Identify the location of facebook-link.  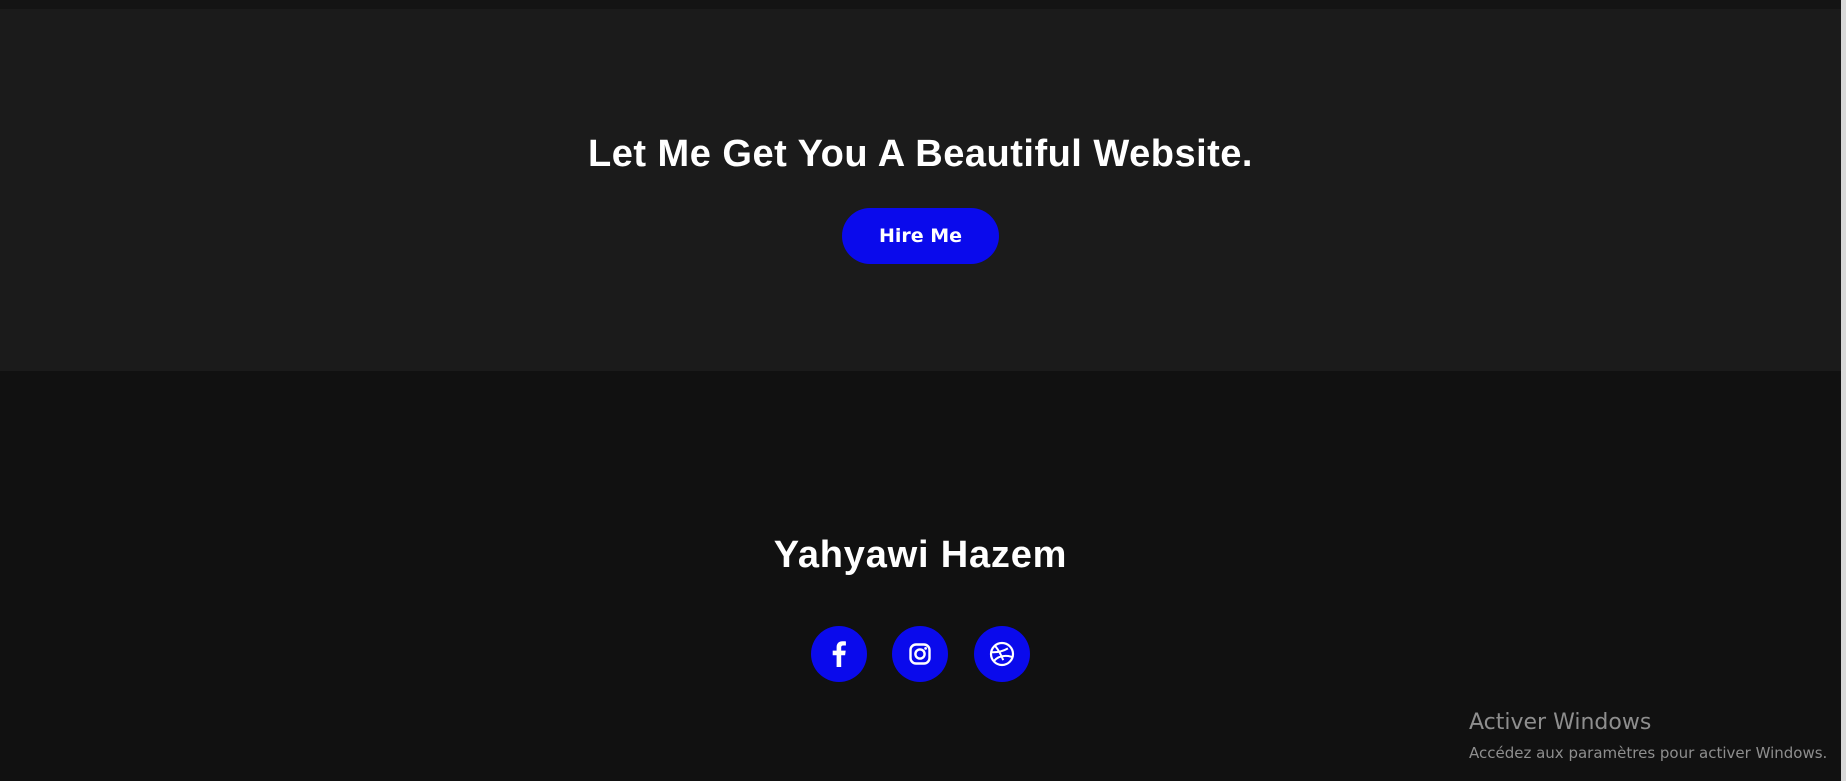
(839, 654).